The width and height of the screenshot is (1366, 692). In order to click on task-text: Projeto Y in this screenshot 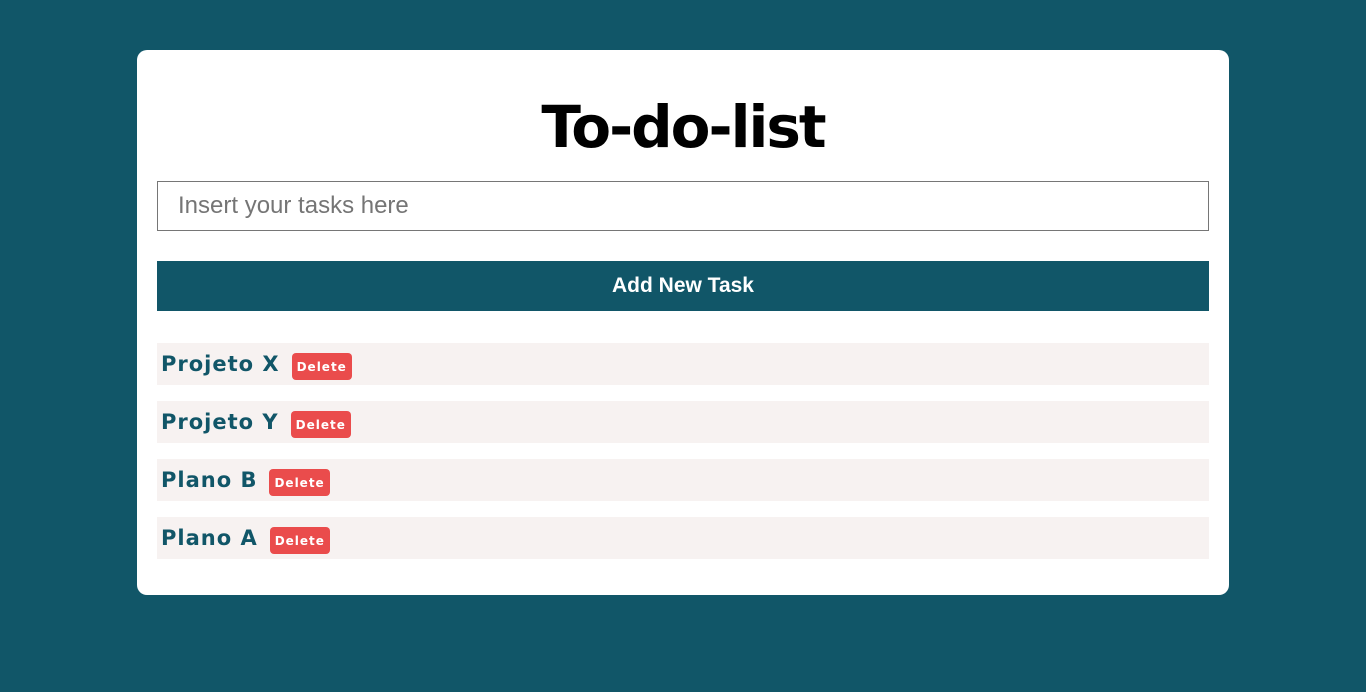, I will do `click(220, 422)`.